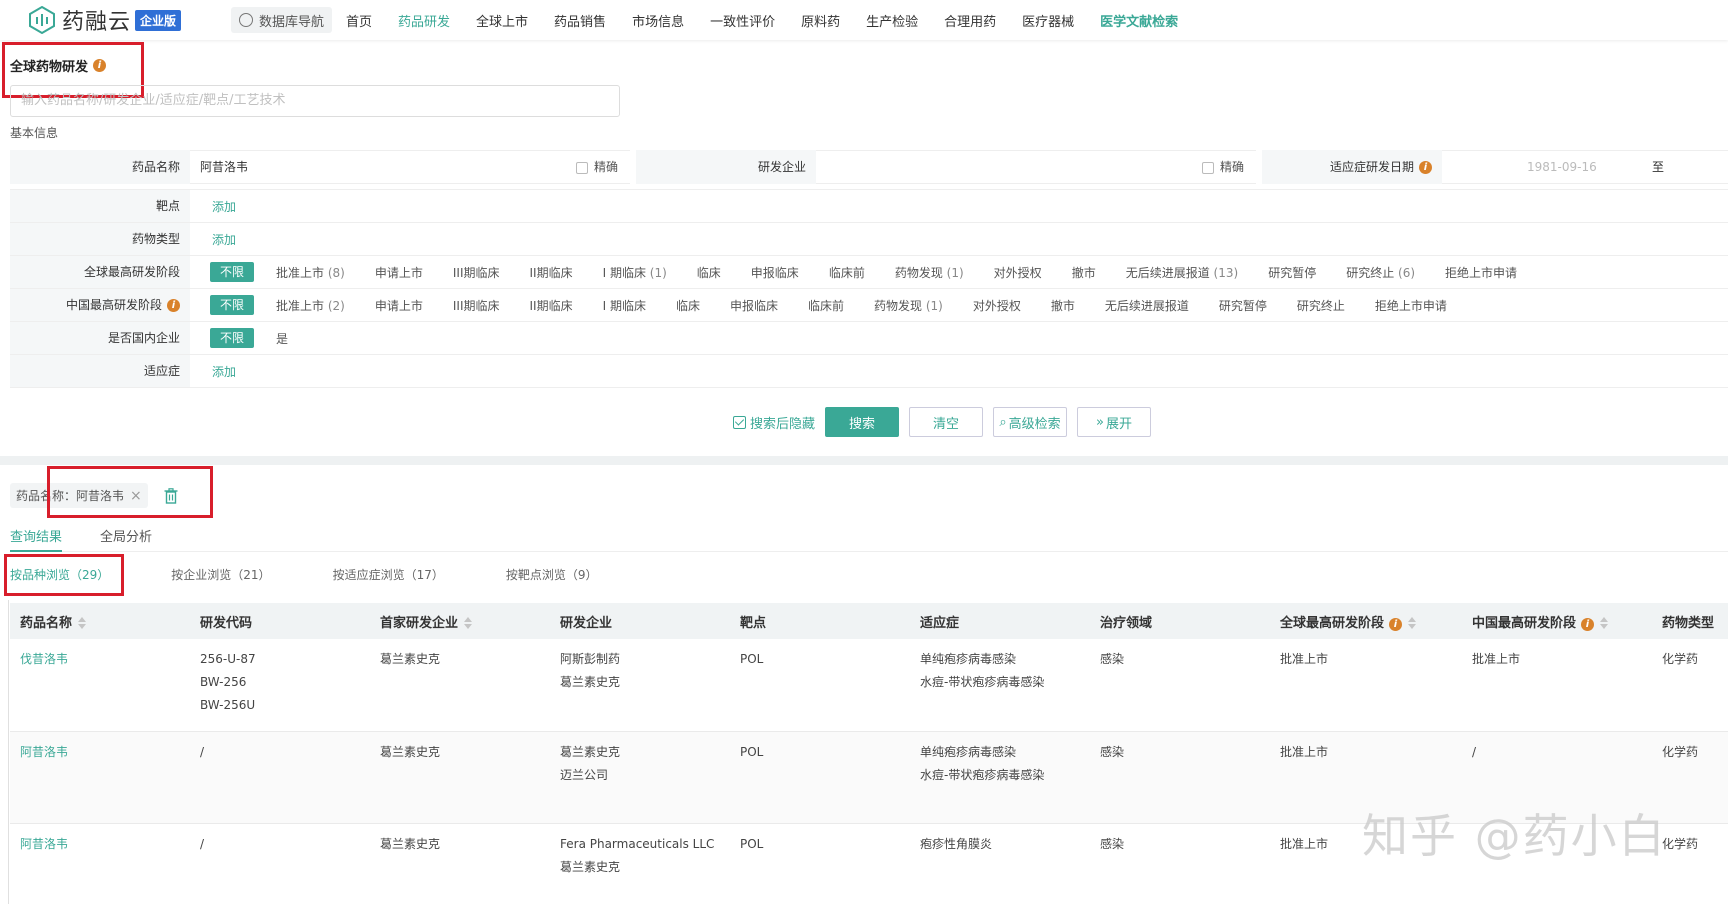  What do you see at coordinates (754, 305) in the screenshot?
I see `china_stages-option-6: 申报临床` at bounding box center [754, 305].